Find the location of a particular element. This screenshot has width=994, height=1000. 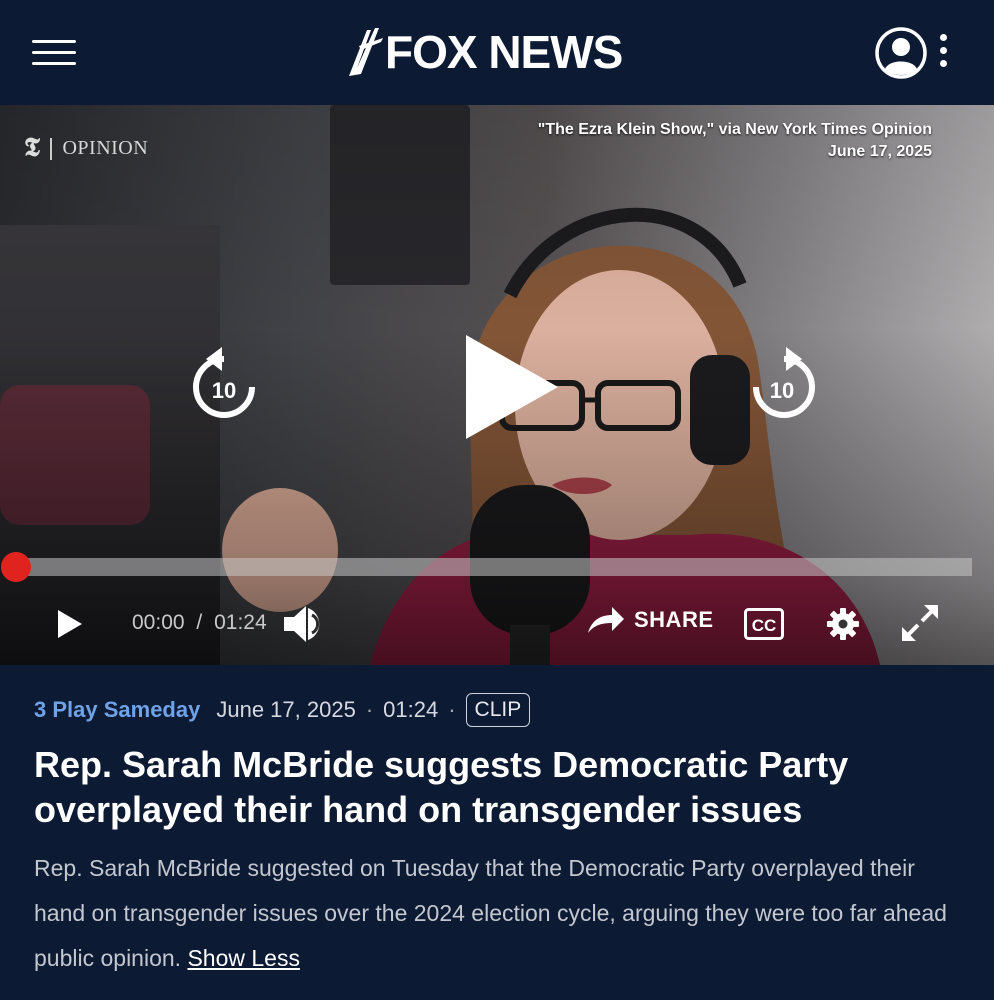

time-display: 00:00 / 01:24 is located at coordinates (199, 623).